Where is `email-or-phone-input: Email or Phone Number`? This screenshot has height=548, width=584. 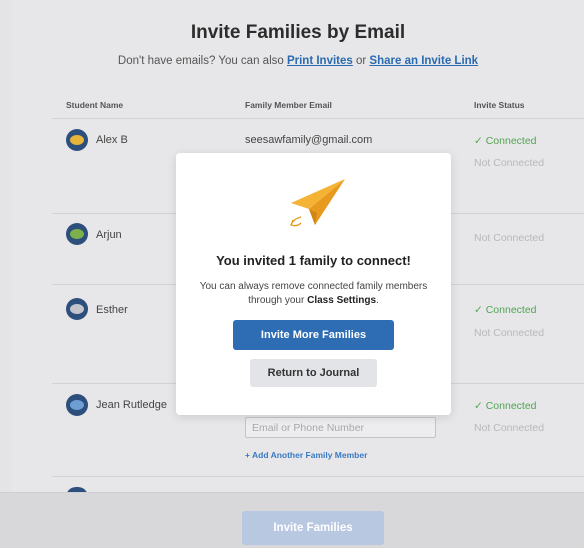 email-or-phone-input: Email or Phone Number is located at coordinates (340, 427).